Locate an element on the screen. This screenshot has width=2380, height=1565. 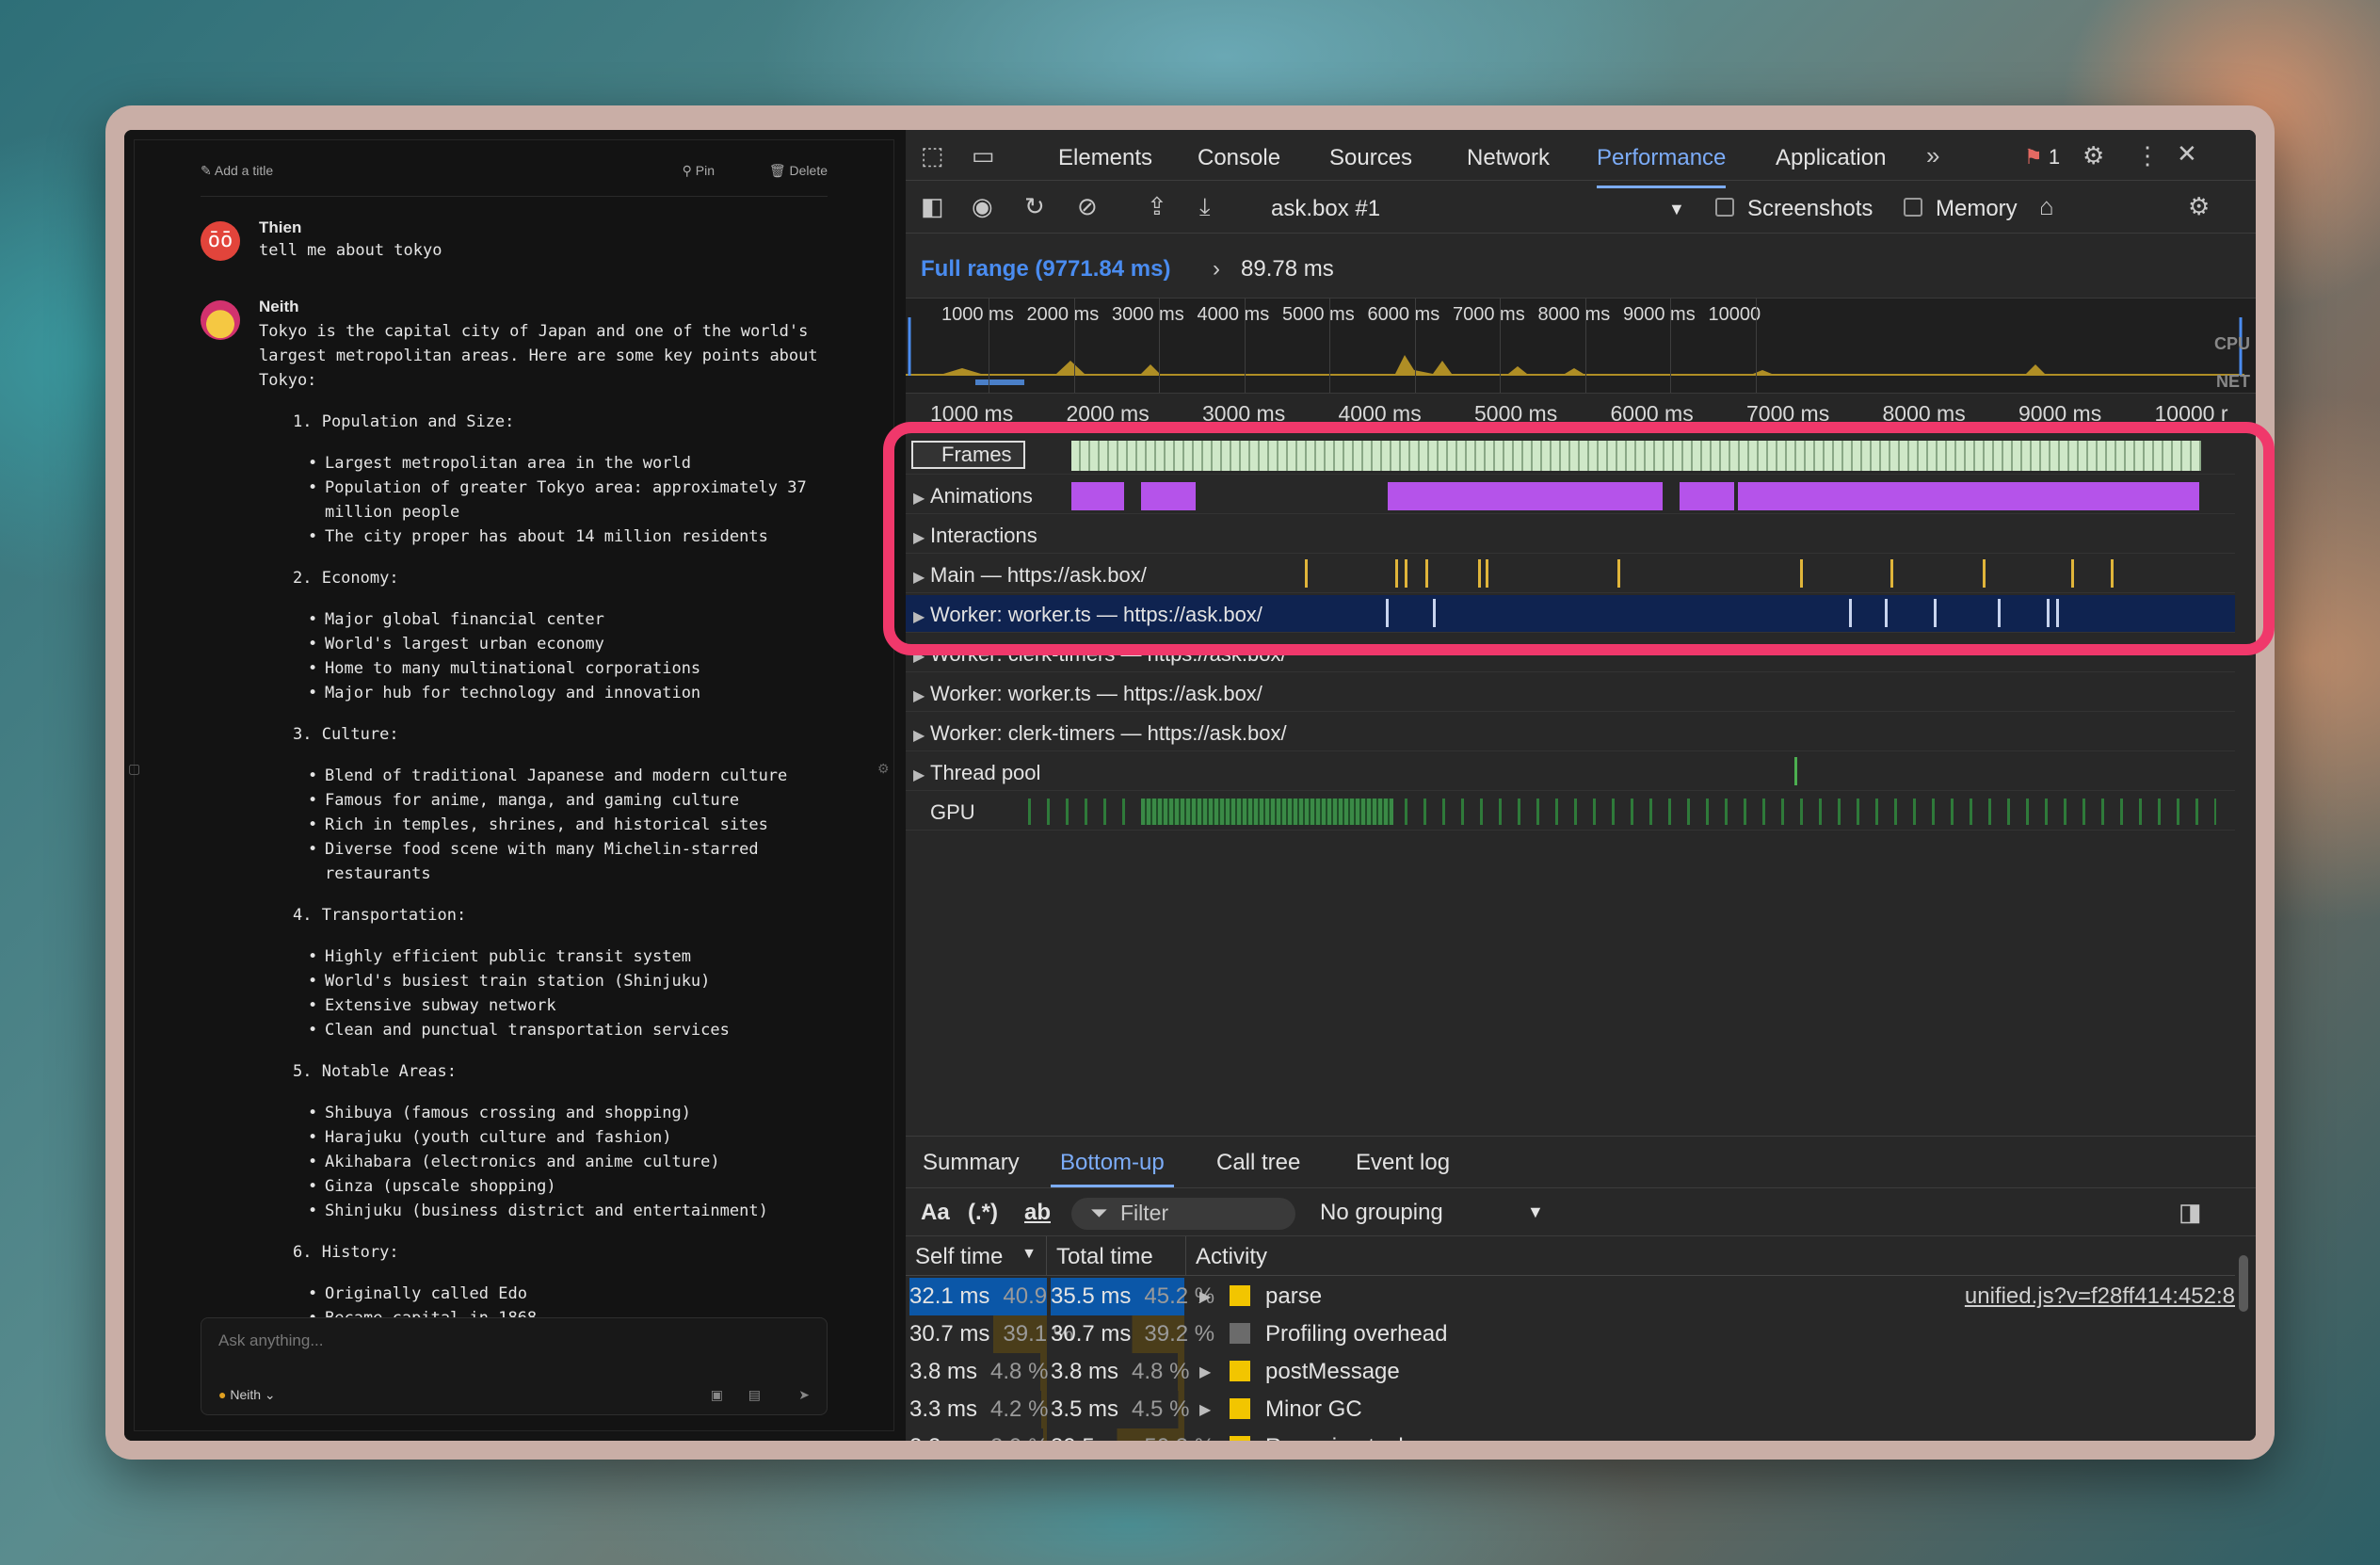
chat-input: Ask anything... ● Neith ⌄ ▣ ▤ ➤ is located at coordinates (514, 1366).